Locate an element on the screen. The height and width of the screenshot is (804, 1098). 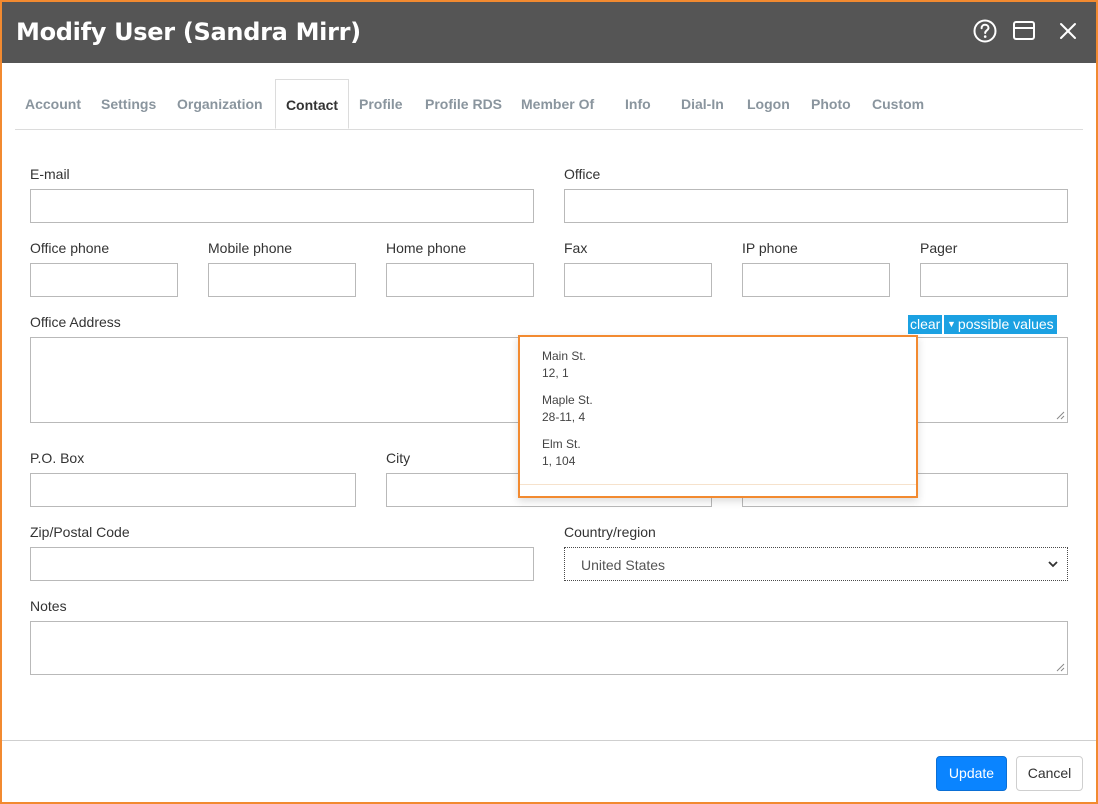
country-select: United States is located at coordinates (816, 564).